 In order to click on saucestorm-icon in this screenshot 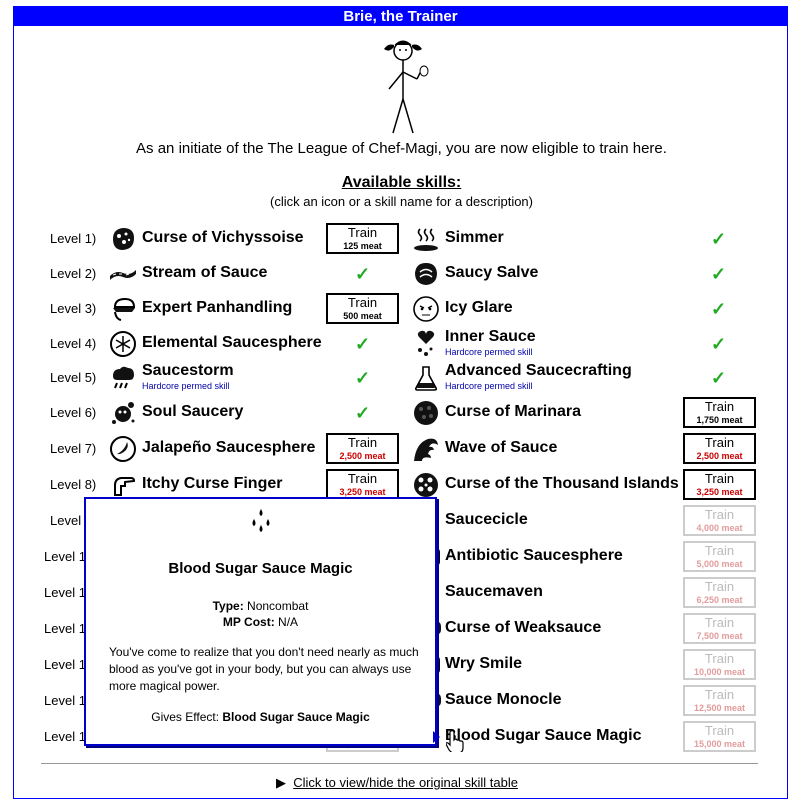, I will do `click(123, 378)`.